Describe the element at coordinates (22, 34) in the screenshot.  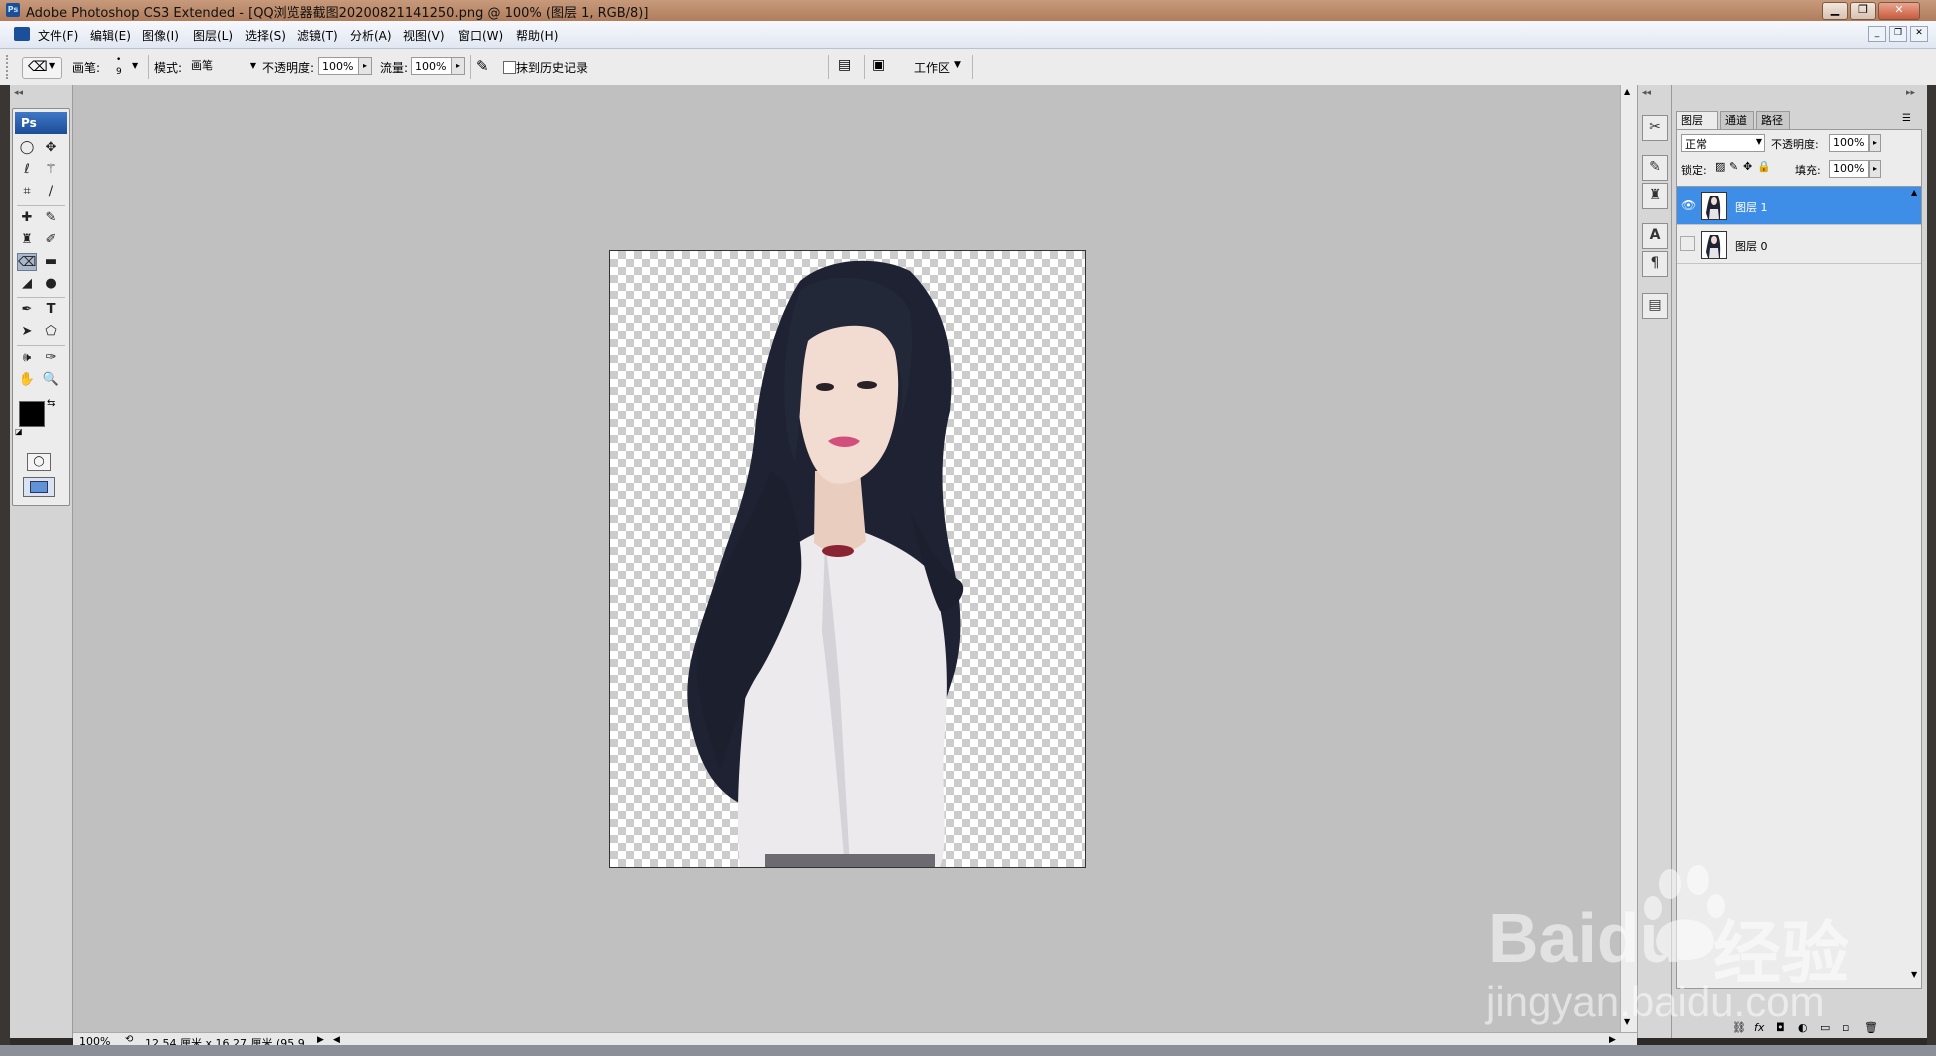
I see `document-icon` at that location.